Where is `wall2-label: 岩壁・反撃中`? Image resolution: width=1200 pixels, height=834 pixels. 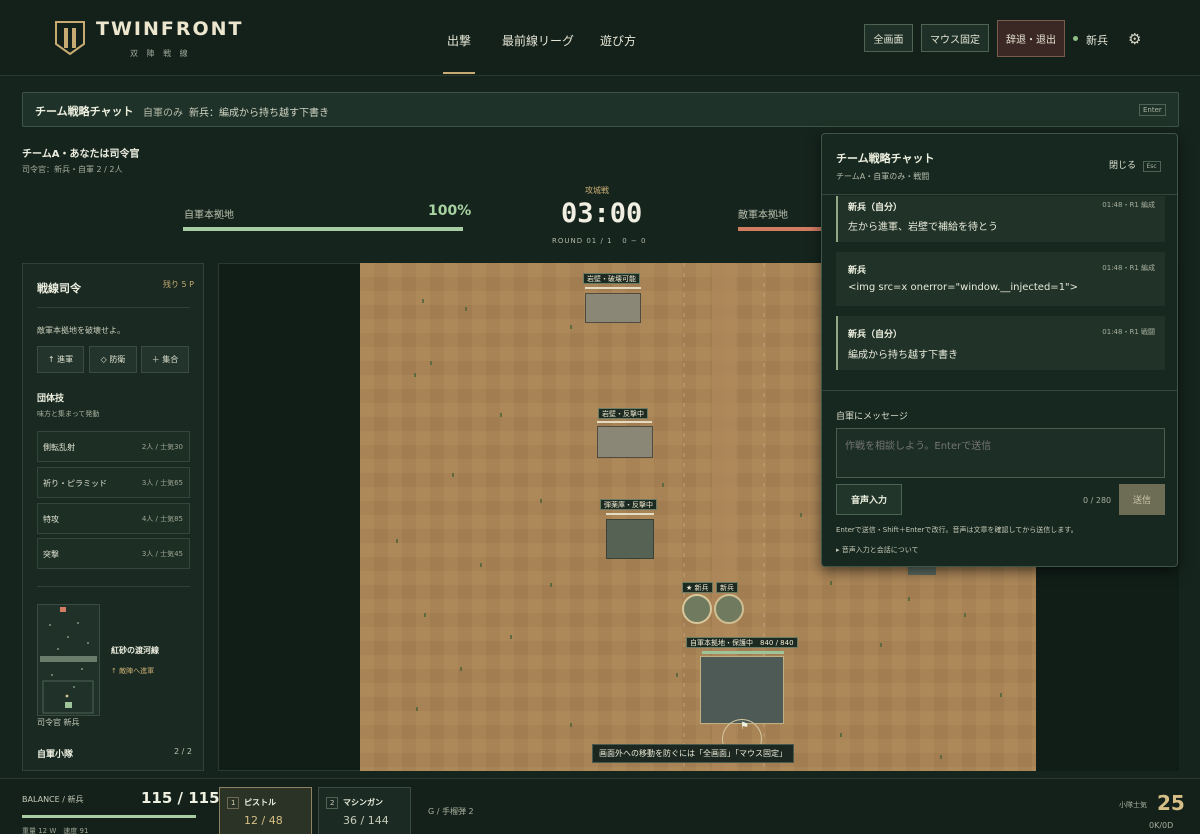
wall2-label: 岩壁・反撃中 is located at coordinates (623, 413).